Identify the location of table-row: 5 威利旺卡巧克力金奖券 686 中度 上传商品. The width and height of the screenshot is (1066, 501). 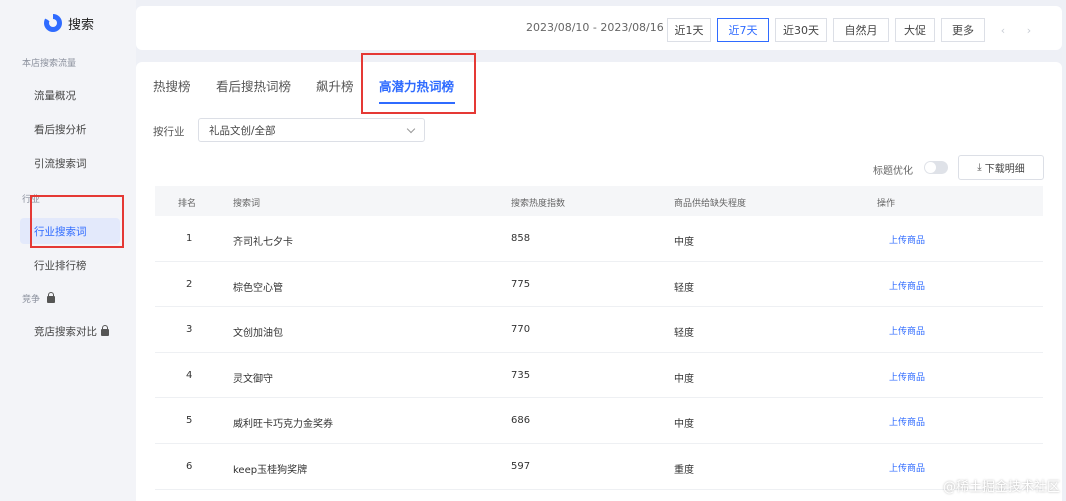
(599, 421).